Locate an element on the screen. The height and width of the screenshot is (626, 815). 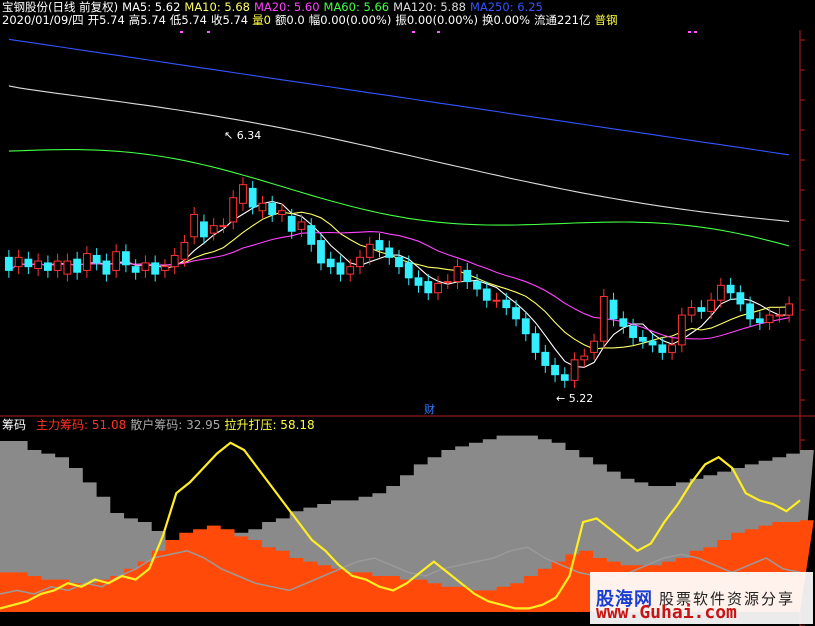
quote-item-5: 量0 is located at coordinates (261, 20).